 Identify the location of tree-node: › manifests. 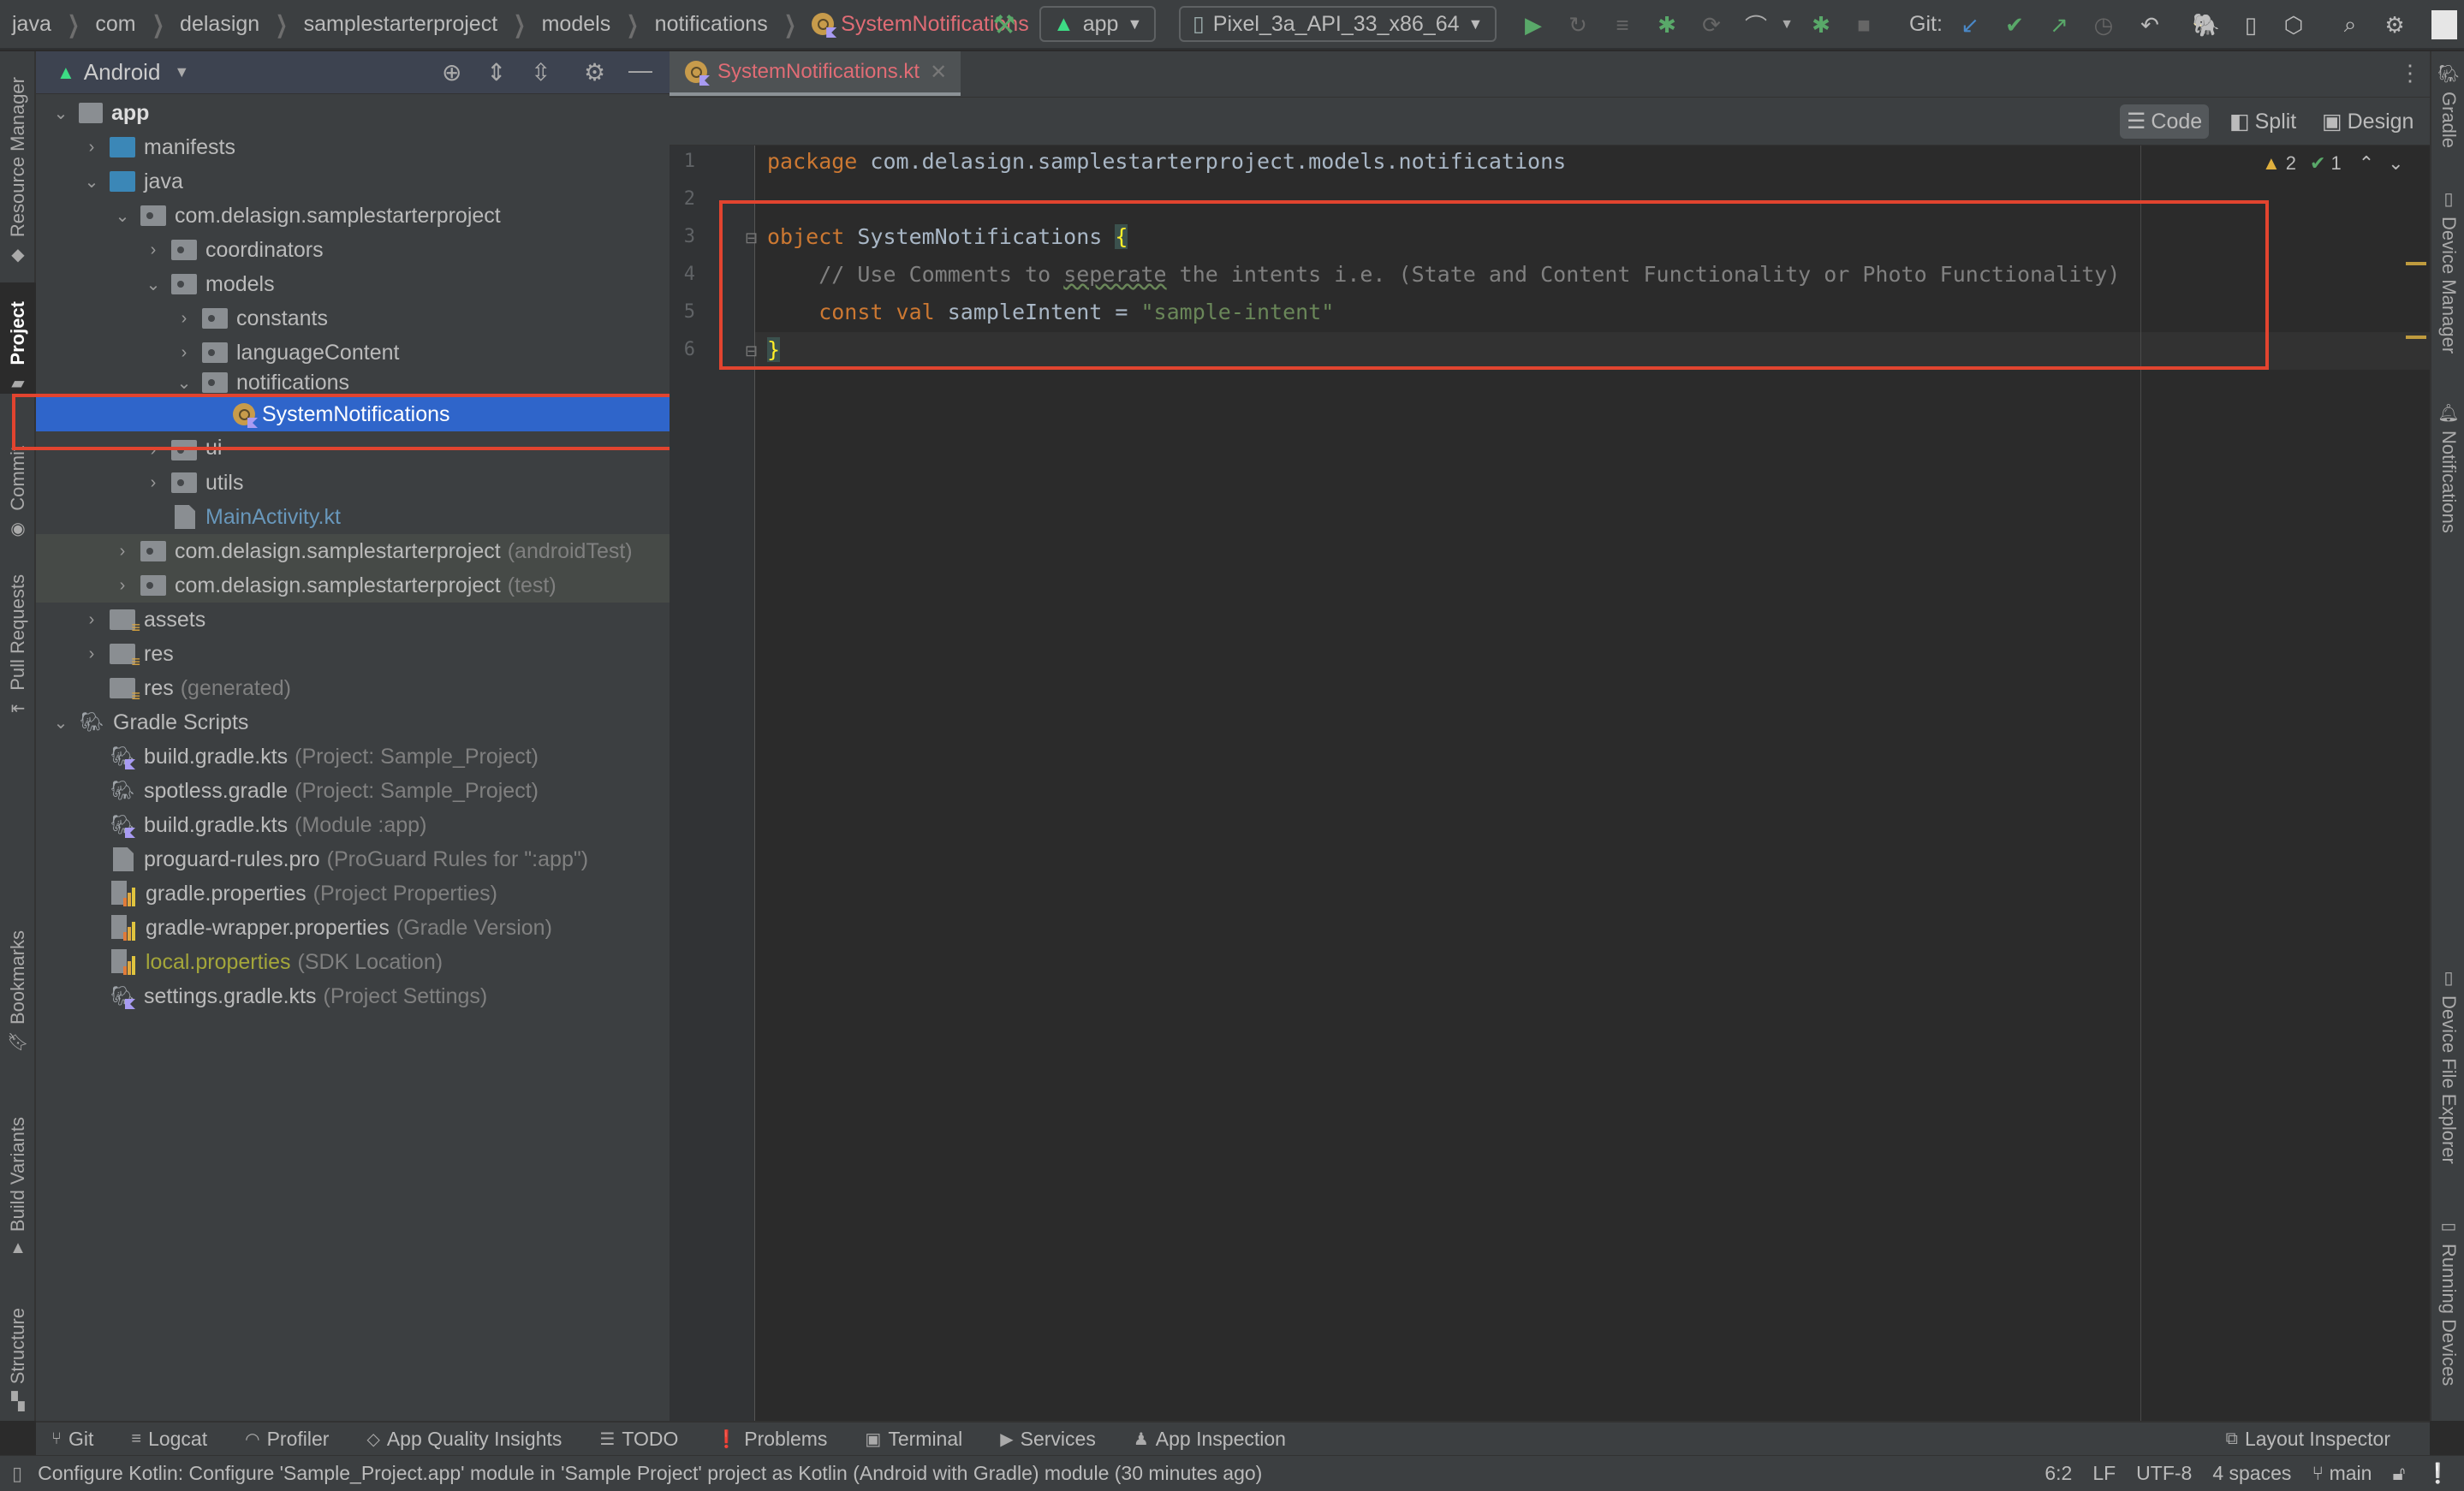
(353, 147).